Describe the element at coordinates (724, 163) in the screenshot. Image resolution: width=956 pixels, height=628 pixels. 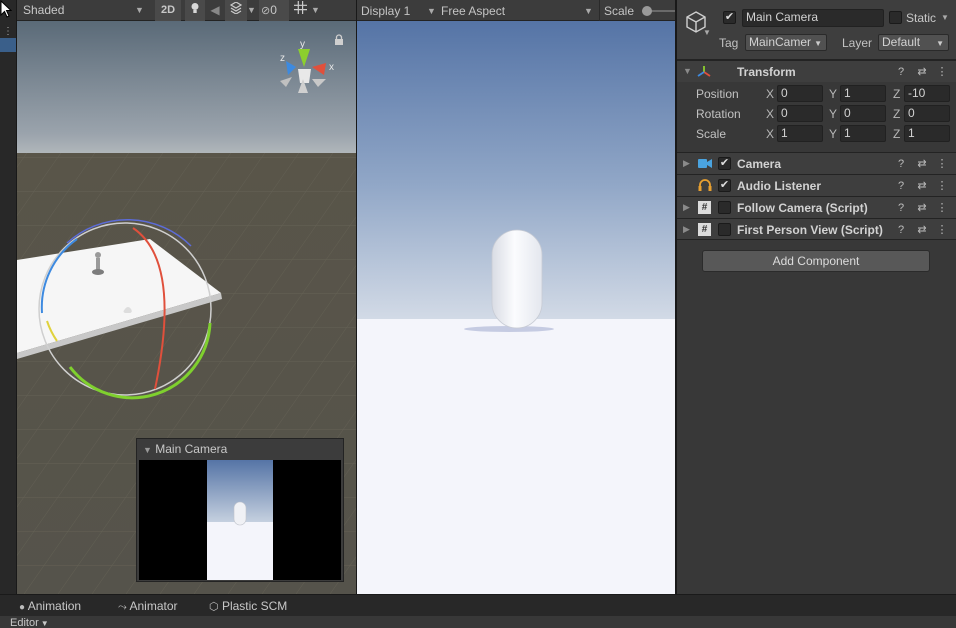
I see `camera-enabled-checkbox: ✔` at that location.